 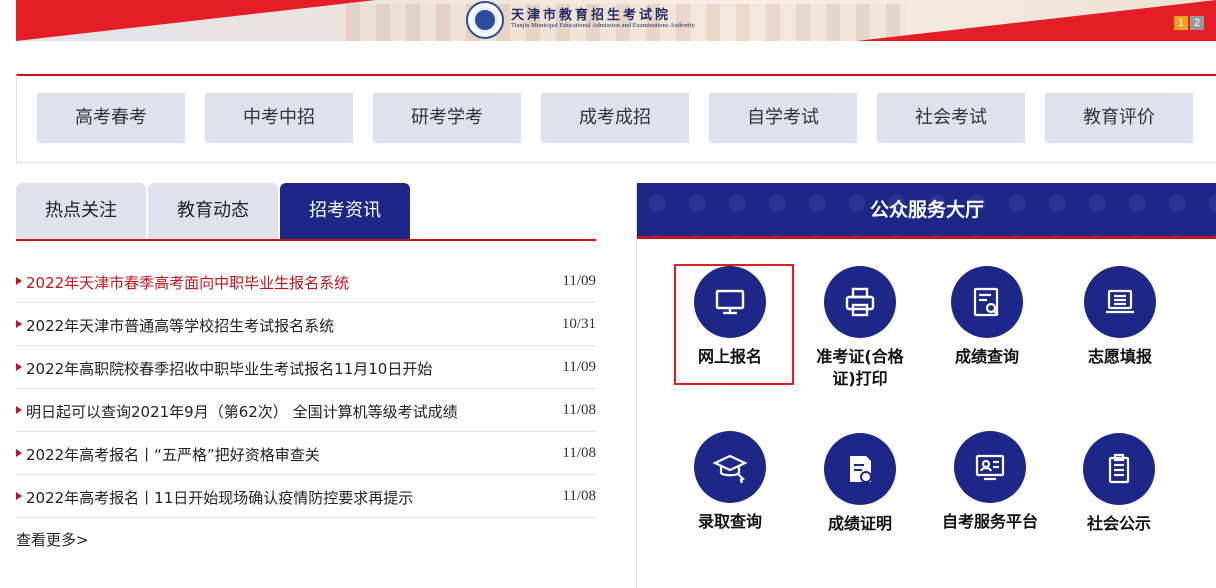 I want to click on banner-red-left, so click(x=196, y=20).